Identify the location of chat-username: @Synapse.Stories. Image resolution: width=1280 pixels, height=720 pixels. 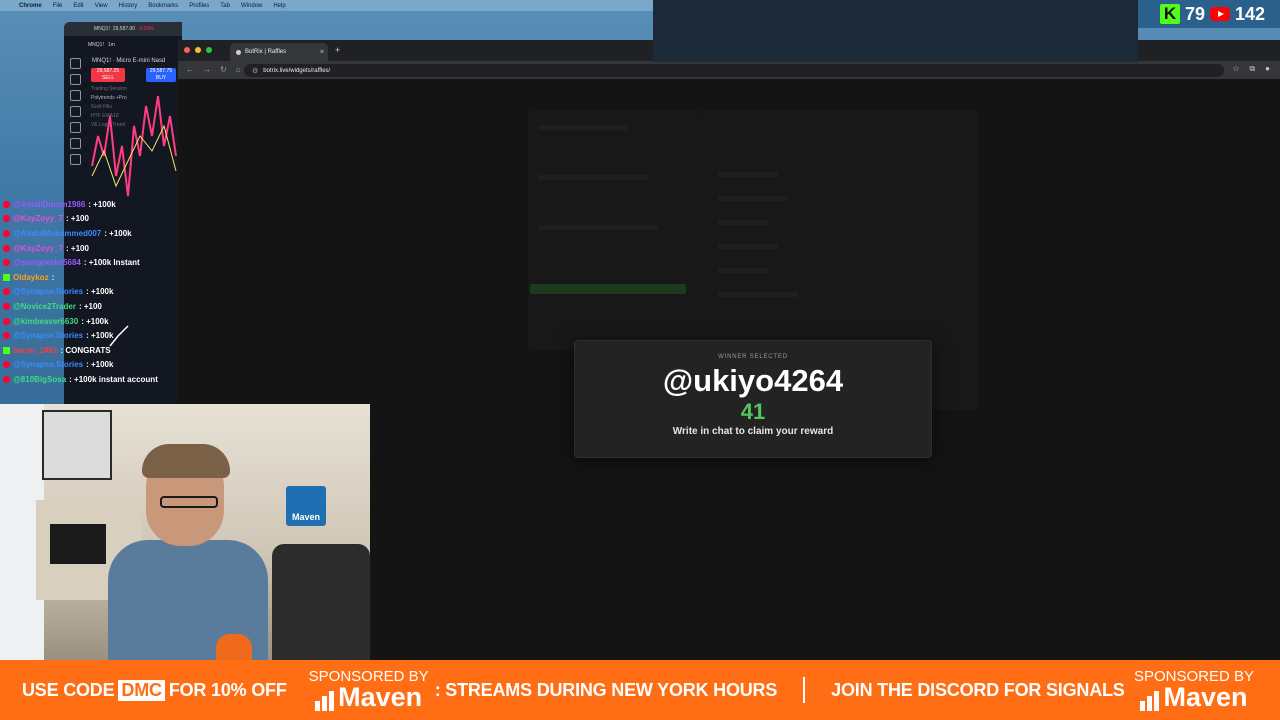
(48, 336).